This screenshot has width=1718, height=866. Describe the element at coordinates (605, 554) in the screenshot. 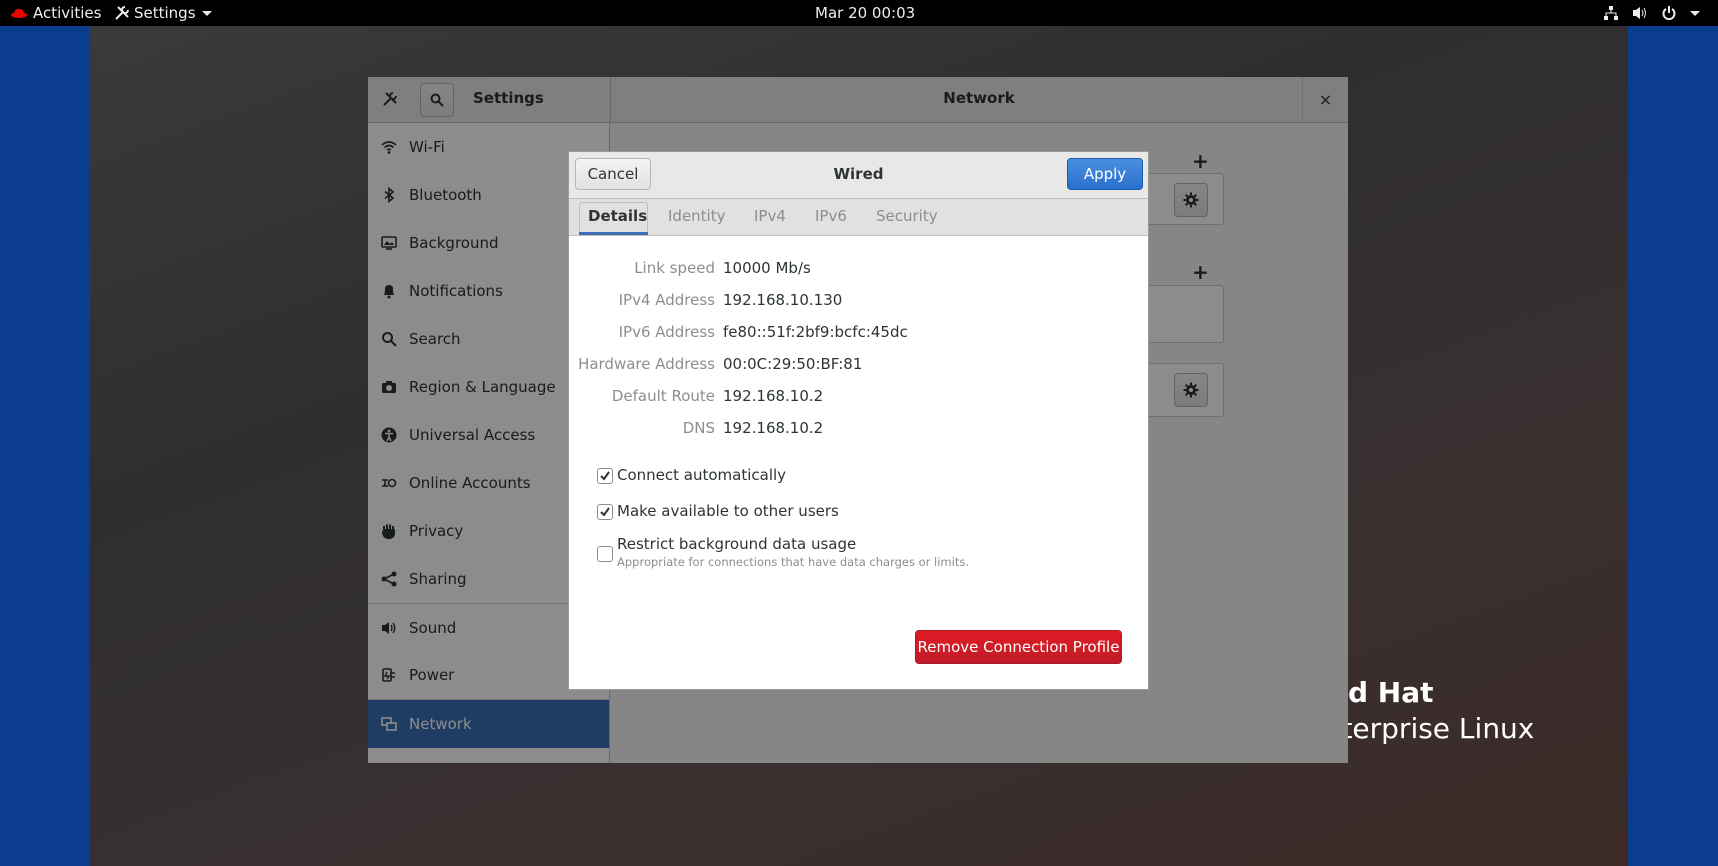

I see `restrict-background-checkbox` at that location.